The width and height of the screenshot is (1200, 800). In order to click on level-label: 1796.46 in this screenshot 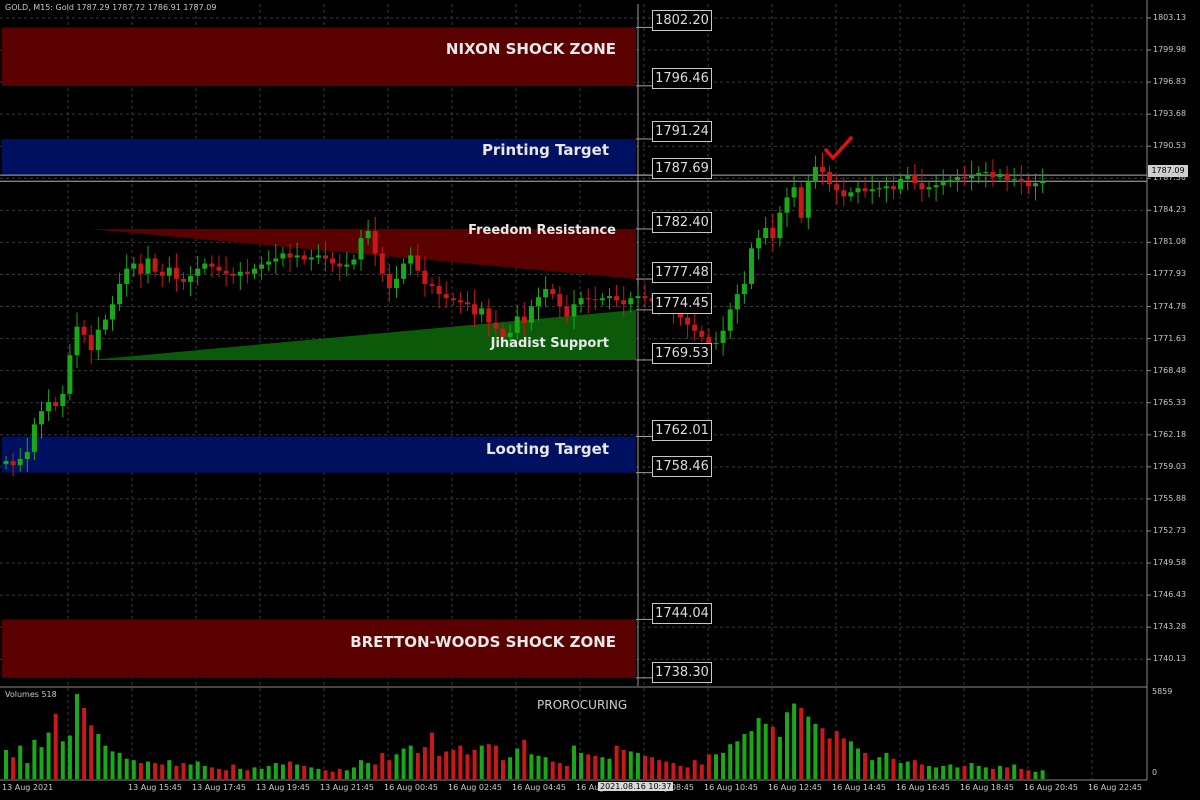, I will do `click(682, 78)`.